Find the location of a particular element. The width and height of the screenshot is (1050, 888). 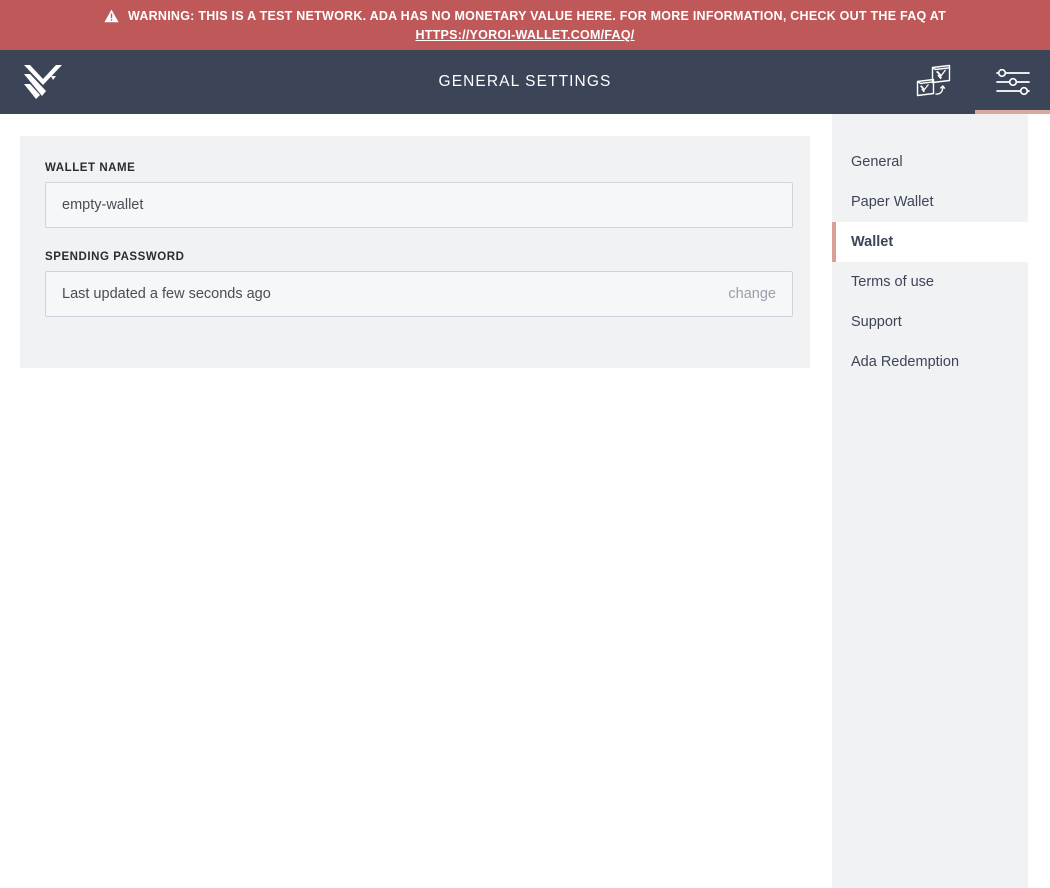

warning-triangle-icon is located at coordinates (111, 16).